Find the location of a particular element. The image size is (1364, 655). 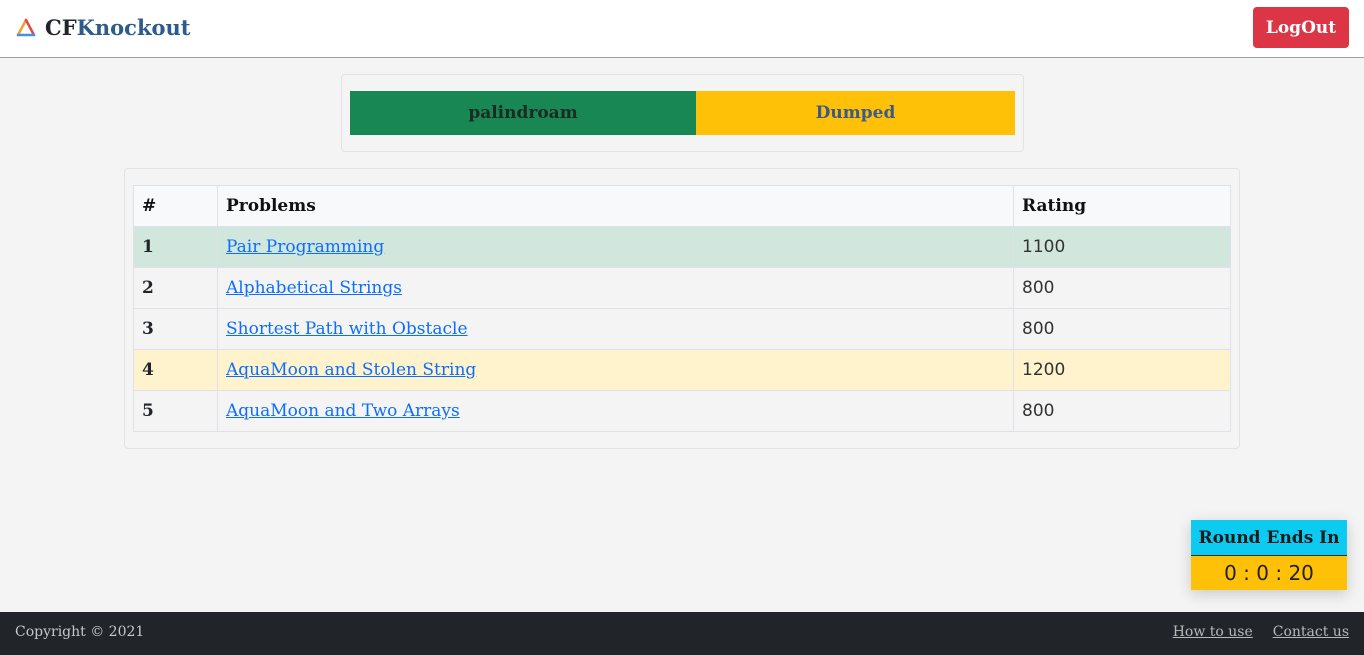

table-row: 3 Shortest Path with Obstacle 800 is located at coordinates (682, 329).